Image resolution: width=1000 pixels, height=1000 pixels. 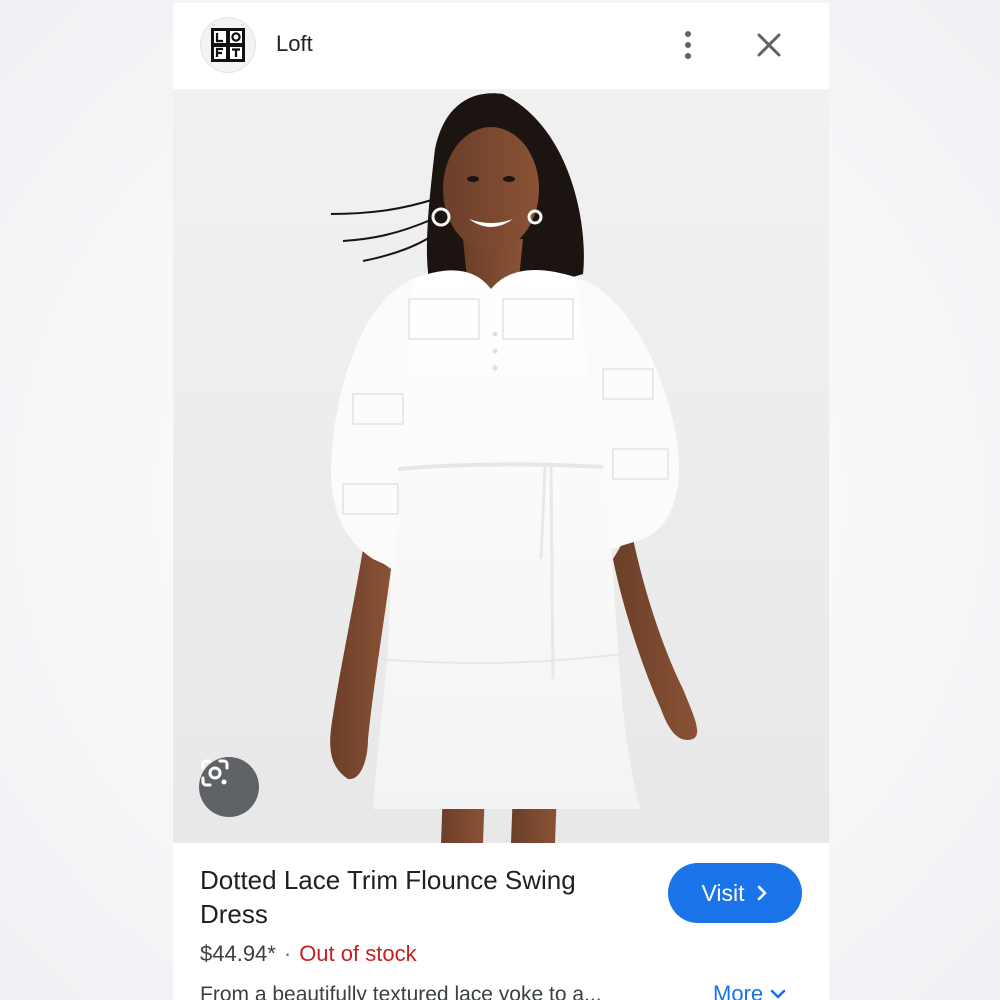 What do you see at coordinates (294, 44) in the screenshot?
I see `brand-name: Loft` at bounding box center [294, 44].